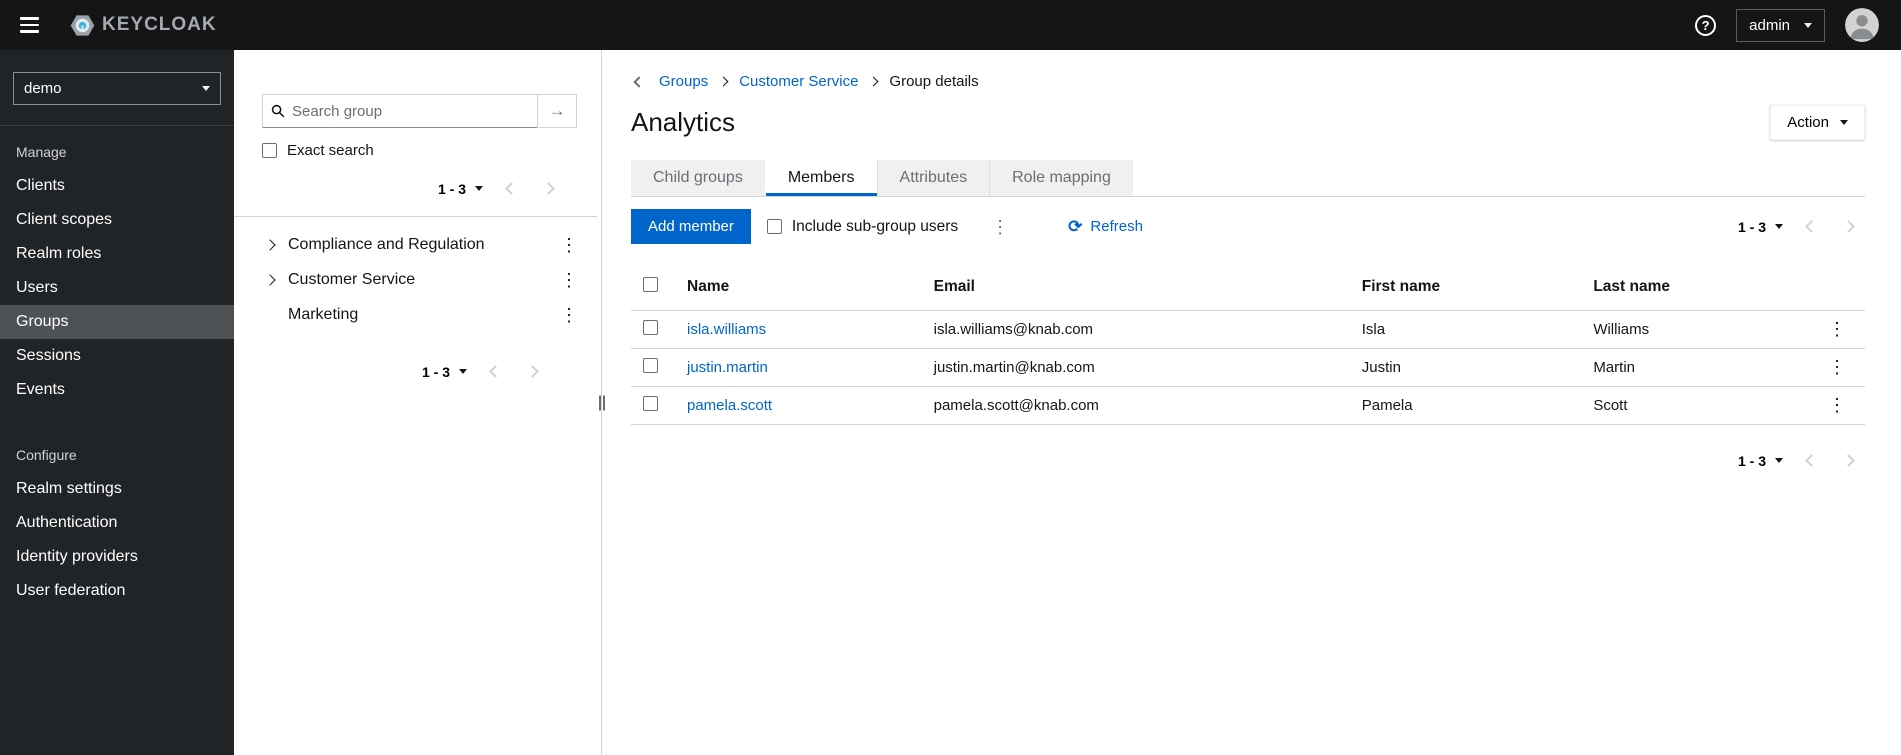  I want to click on member-last-name: Williams, so click(1695, 329).